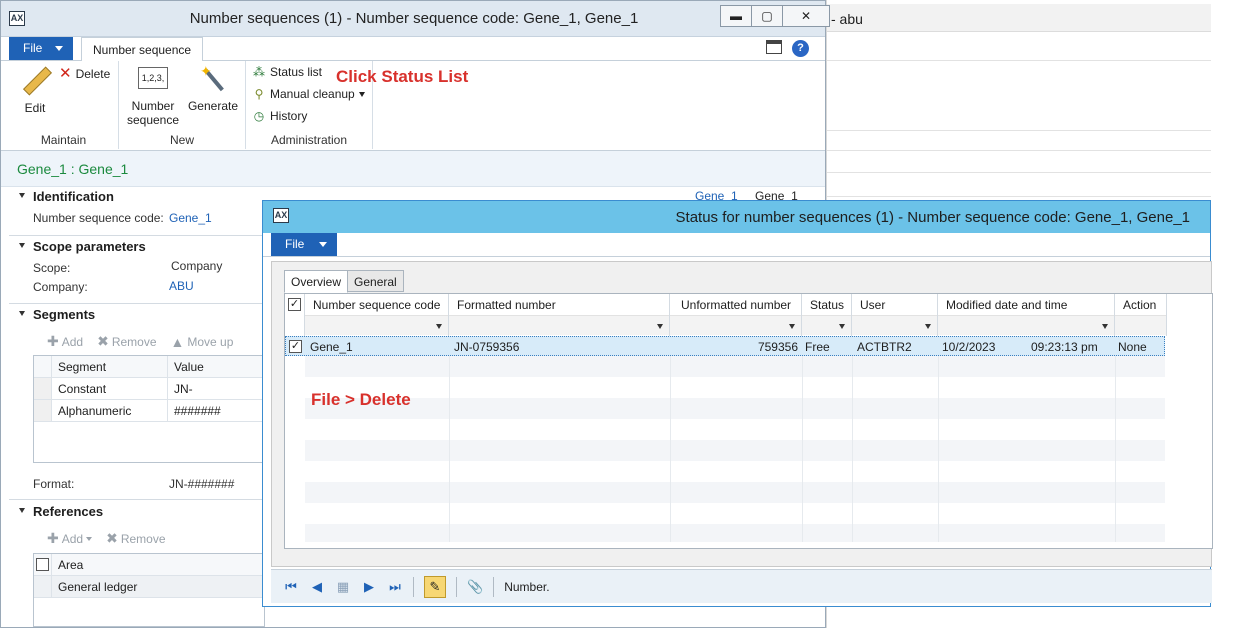  Describe the element at coordinates (369, 587) in the screenshot. I see `next-record-button: ▶` at that location.